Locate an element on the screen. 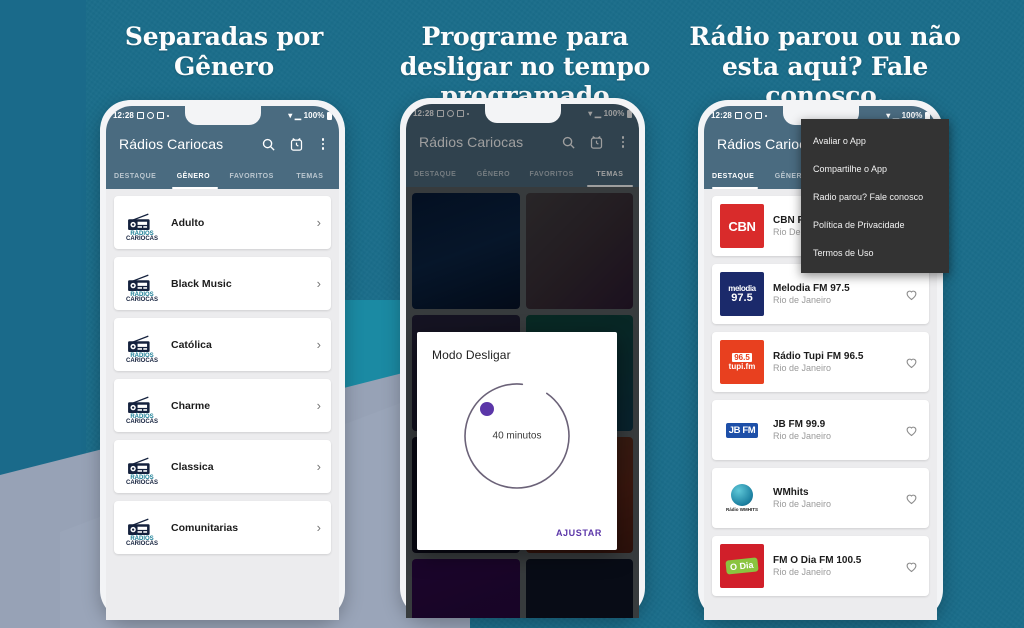 Image resolution: width=1024 pixels, height=628 pixels. station-text: Rádio Tupi FM 96.5 Rio de Janeiro is located at coordinates (818, 362).